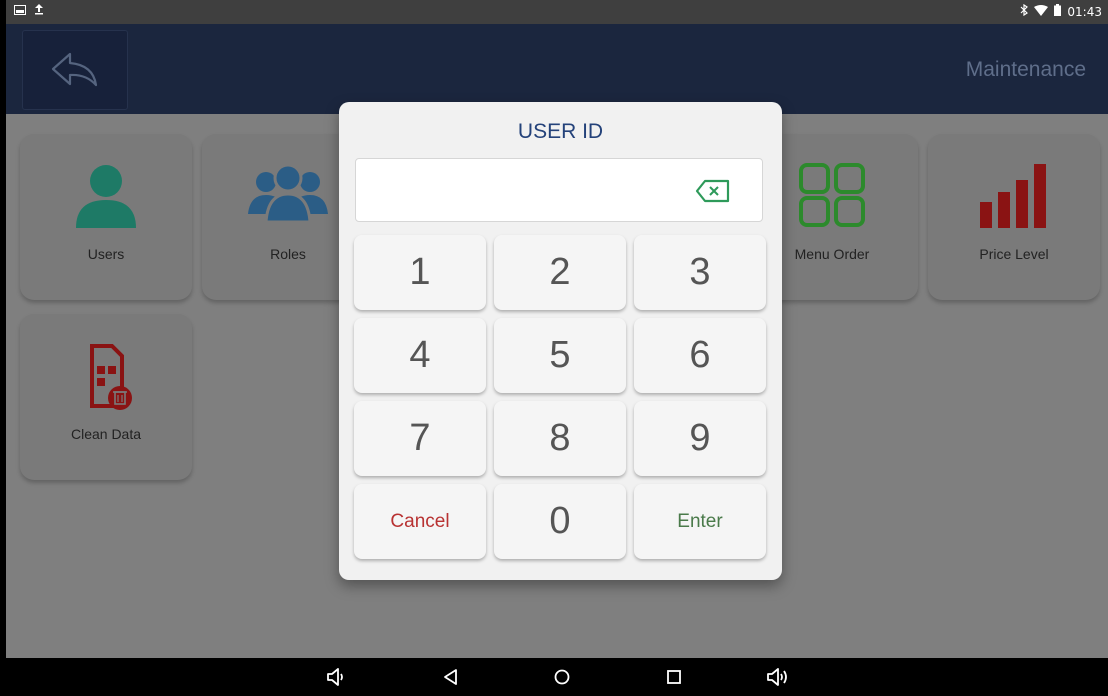  I want to click on tile-users-label: Users, so click(106, 254).